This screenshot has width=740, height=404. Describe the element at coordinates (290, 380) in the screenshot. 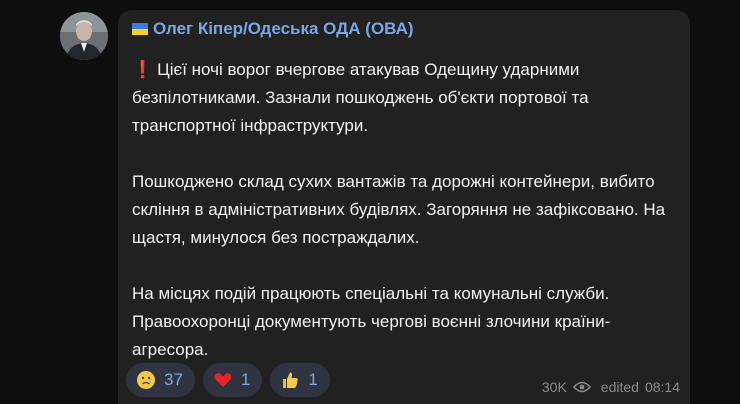

I see `thumbs-up-icon` at that location.